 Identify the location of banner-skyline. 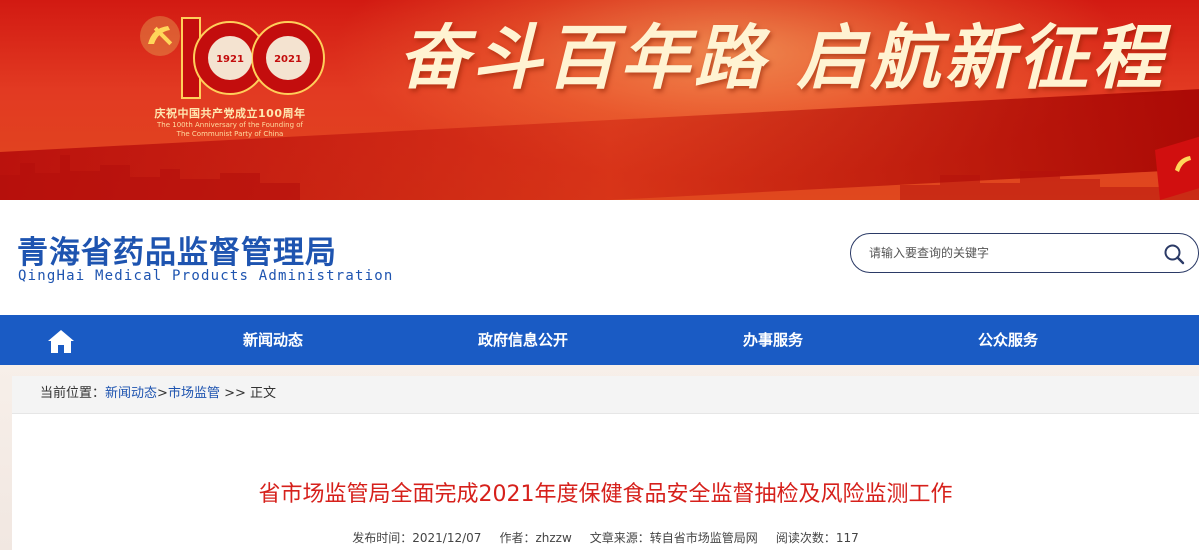
(599, 177).